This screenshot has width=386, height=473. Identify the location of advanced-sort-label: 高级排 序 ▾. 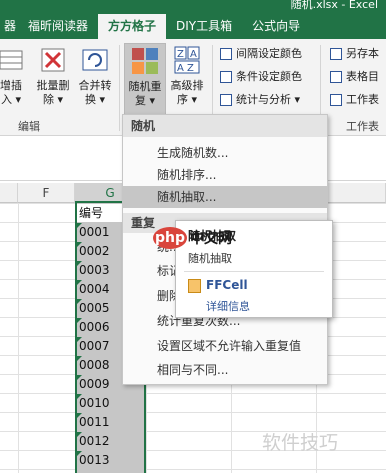
(187, 92).